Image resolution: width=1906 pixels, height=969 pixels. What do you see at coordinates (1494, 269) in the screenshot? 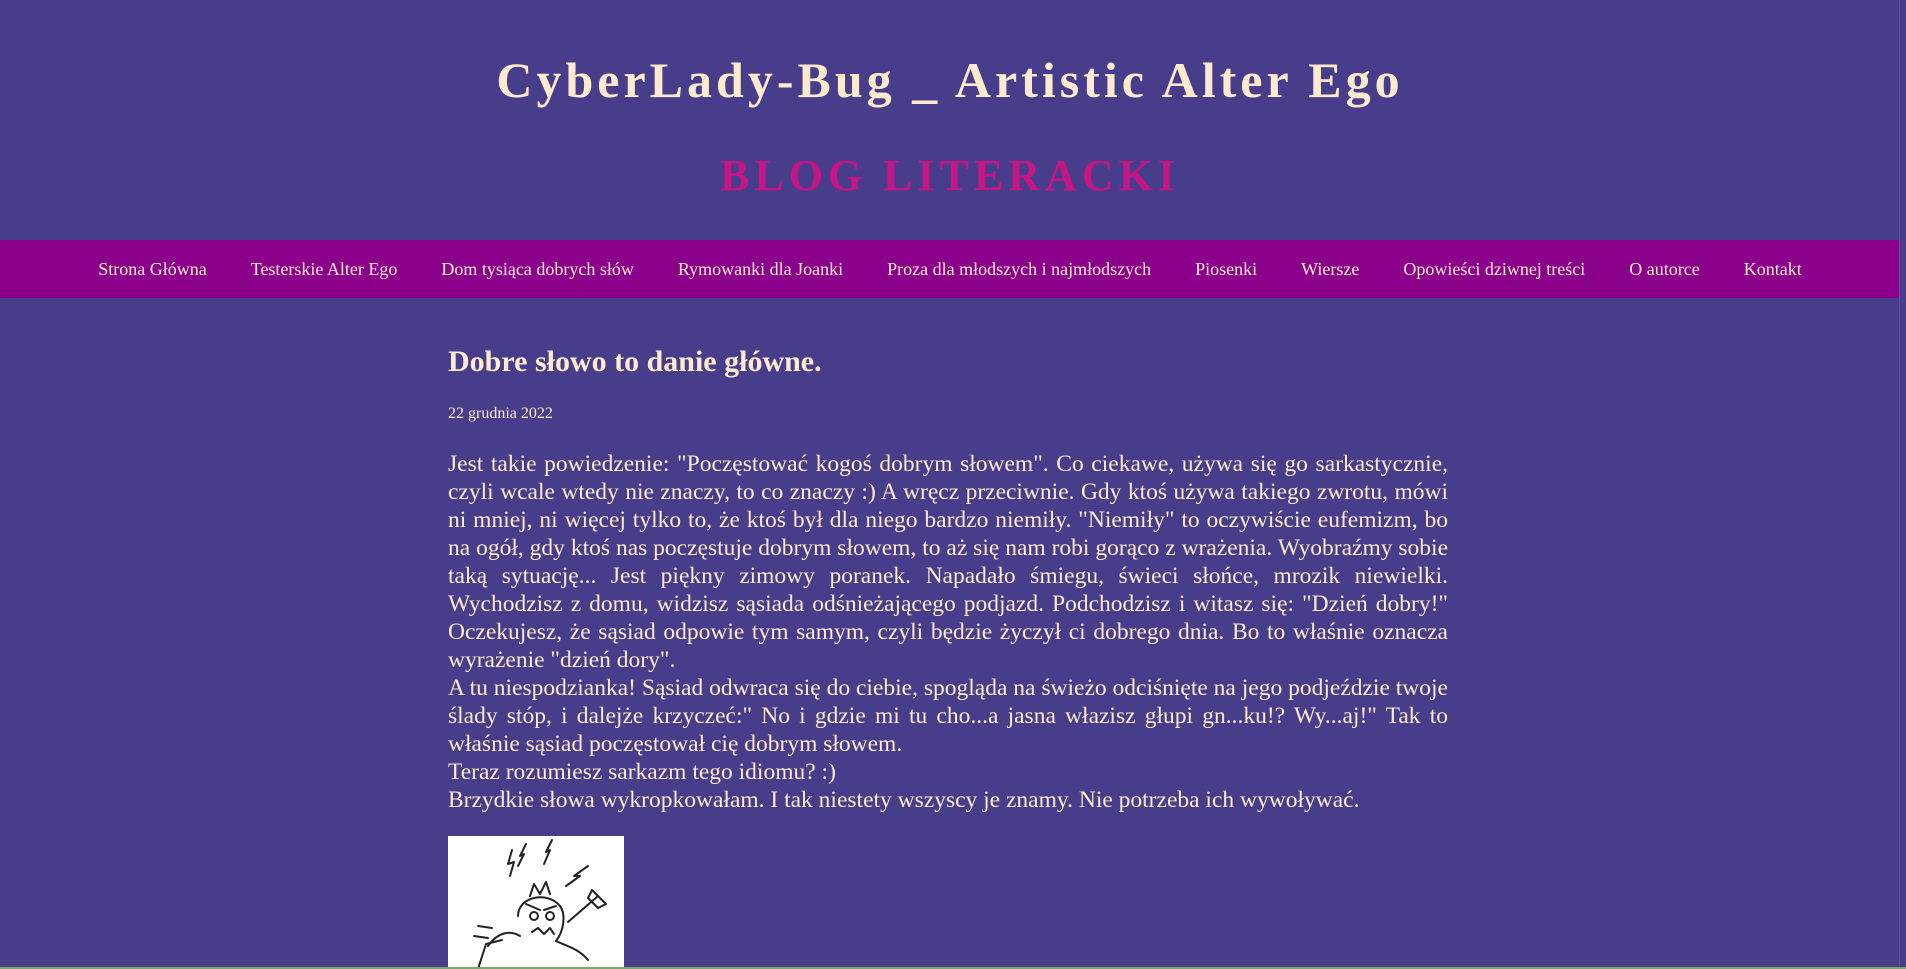
I see `nav-item-opowiesci: Opowieści dziwnej treści` at bounding box center [1494, 269].